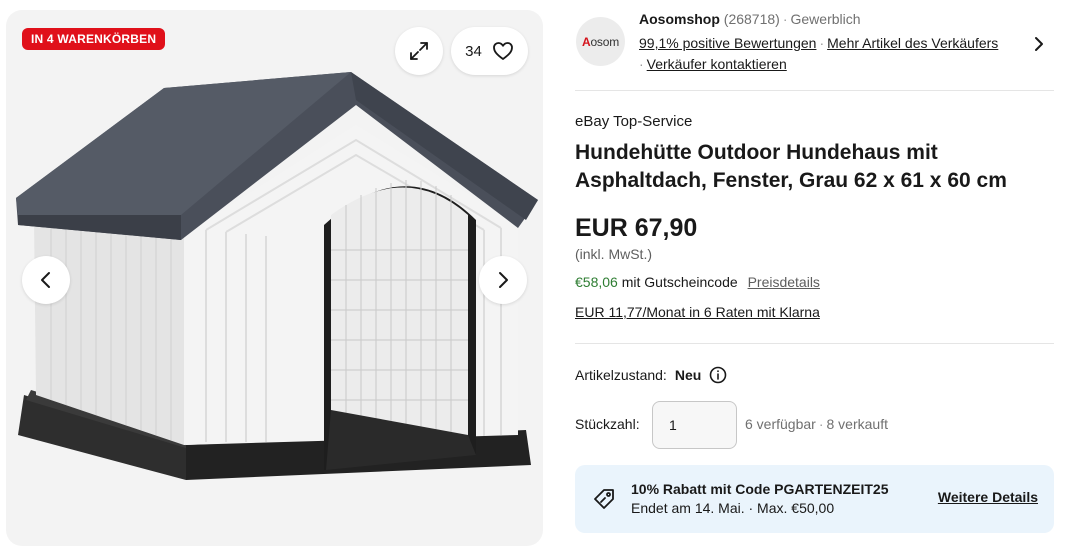  Describe the element at coordinates (760, 489) in the screenshot. I see `promo-title: 10% Rabatt mit Code PGARTENZEIT25` at that location.